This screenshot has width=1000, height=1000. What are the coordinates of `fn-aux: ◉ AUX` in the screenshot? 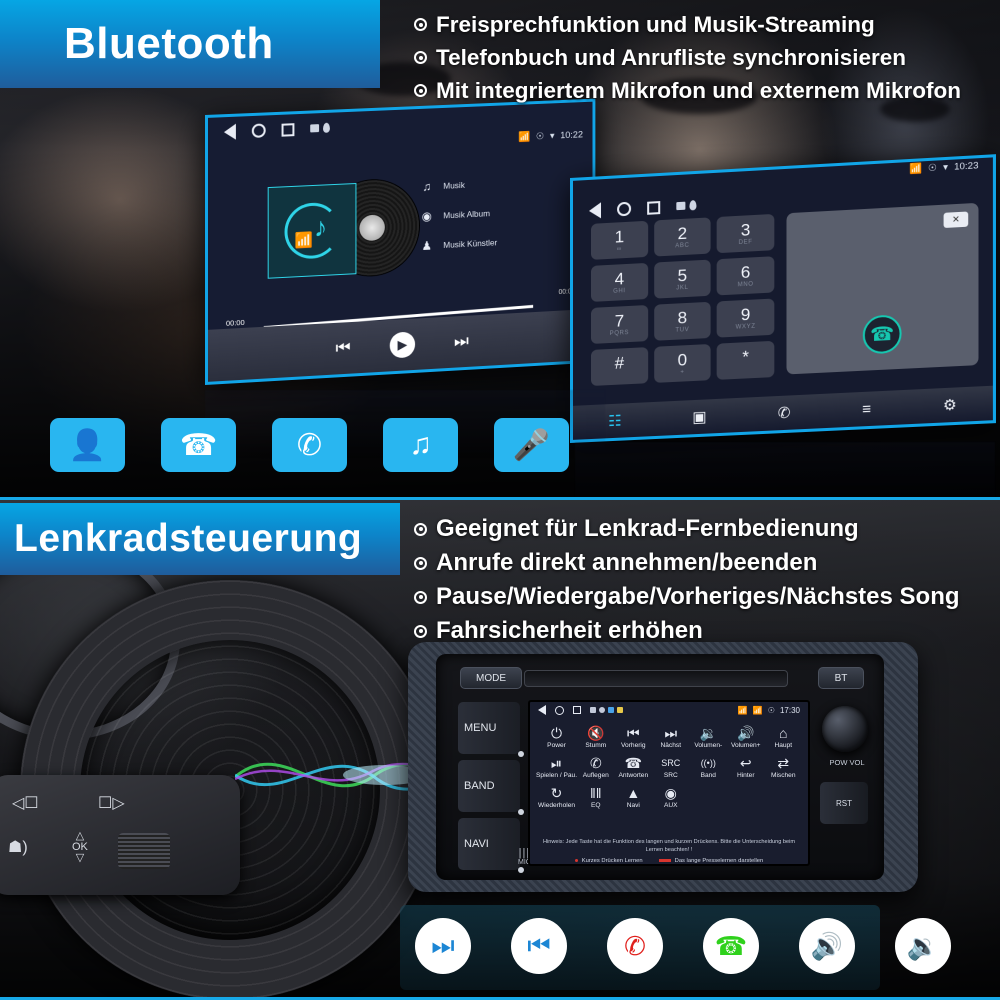 It's located at (670, 797).